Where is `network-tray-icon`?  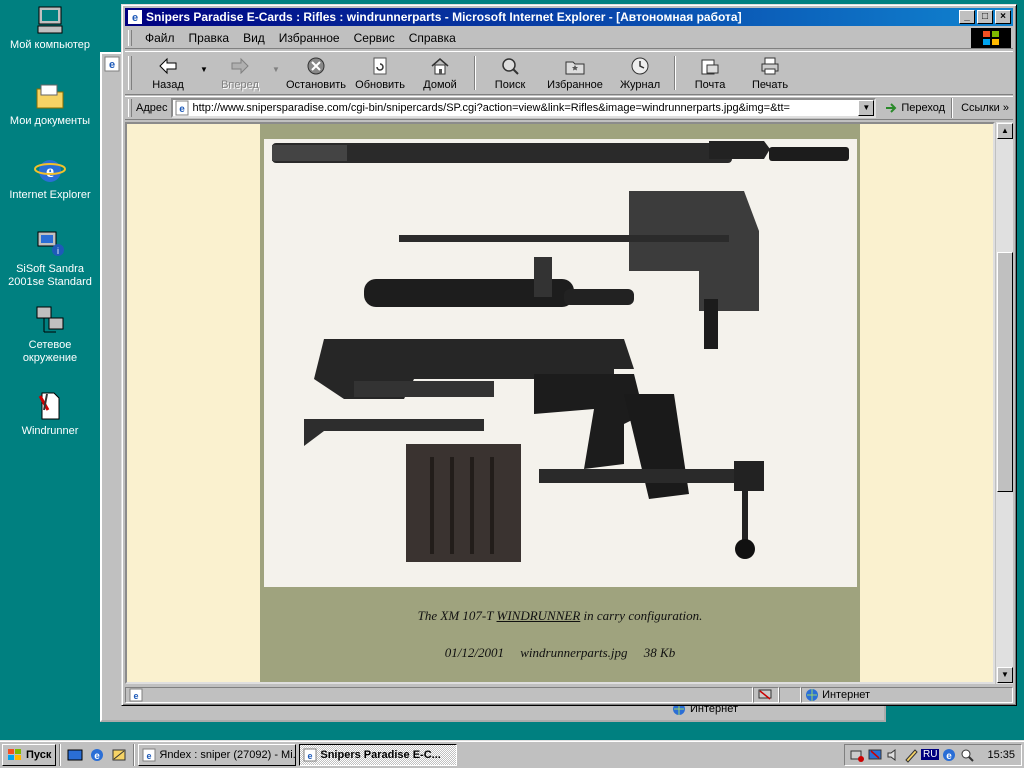 network-tray-icon is located at coordinates (857, 755).